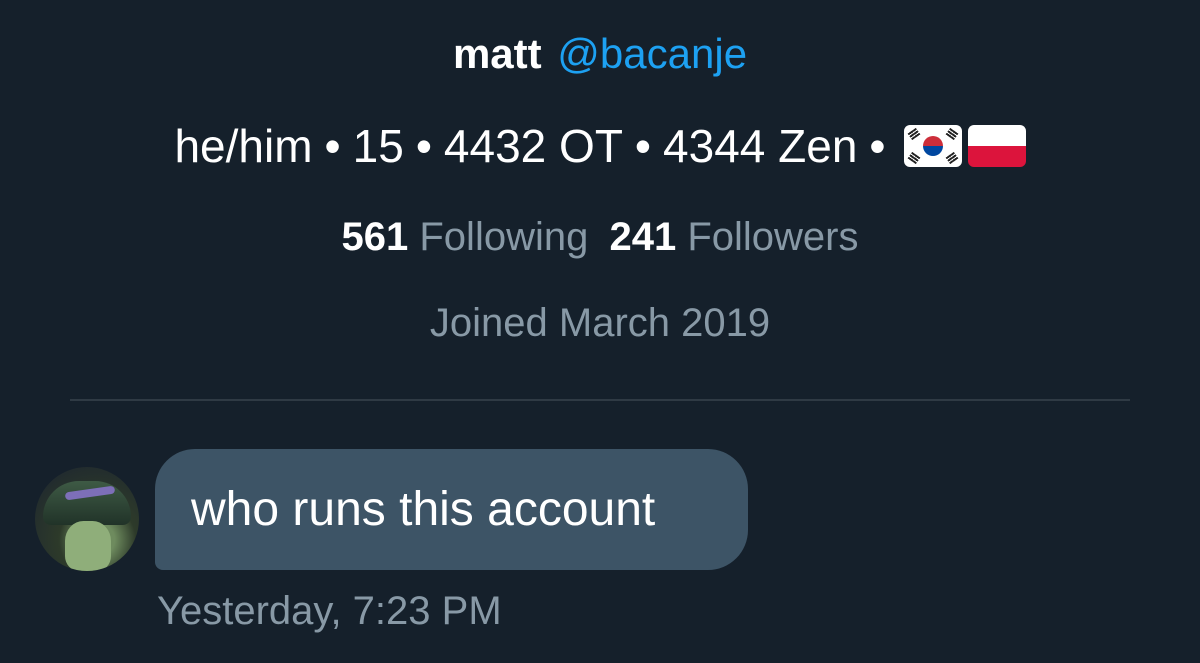 Image resolution: width=1200 pixels, height=663 pixels. I want to click on message-timestamp: Yesterday, 7:23 PM, so click(329, 611).